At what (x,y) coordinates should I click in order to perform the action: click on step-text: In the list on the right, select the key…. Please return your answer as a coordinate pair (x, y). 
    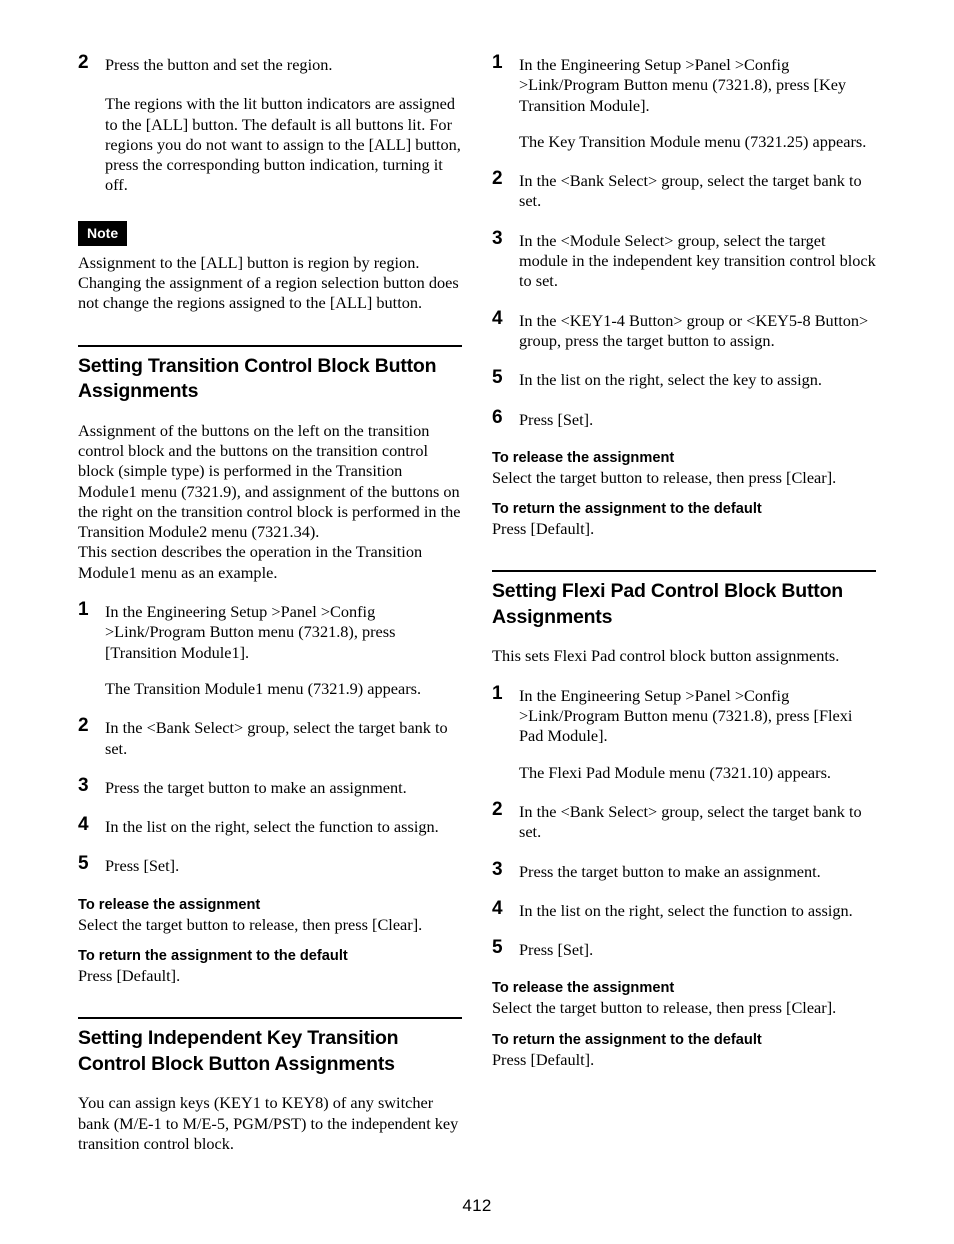
    Looking at the image, I should click on (670, 380).